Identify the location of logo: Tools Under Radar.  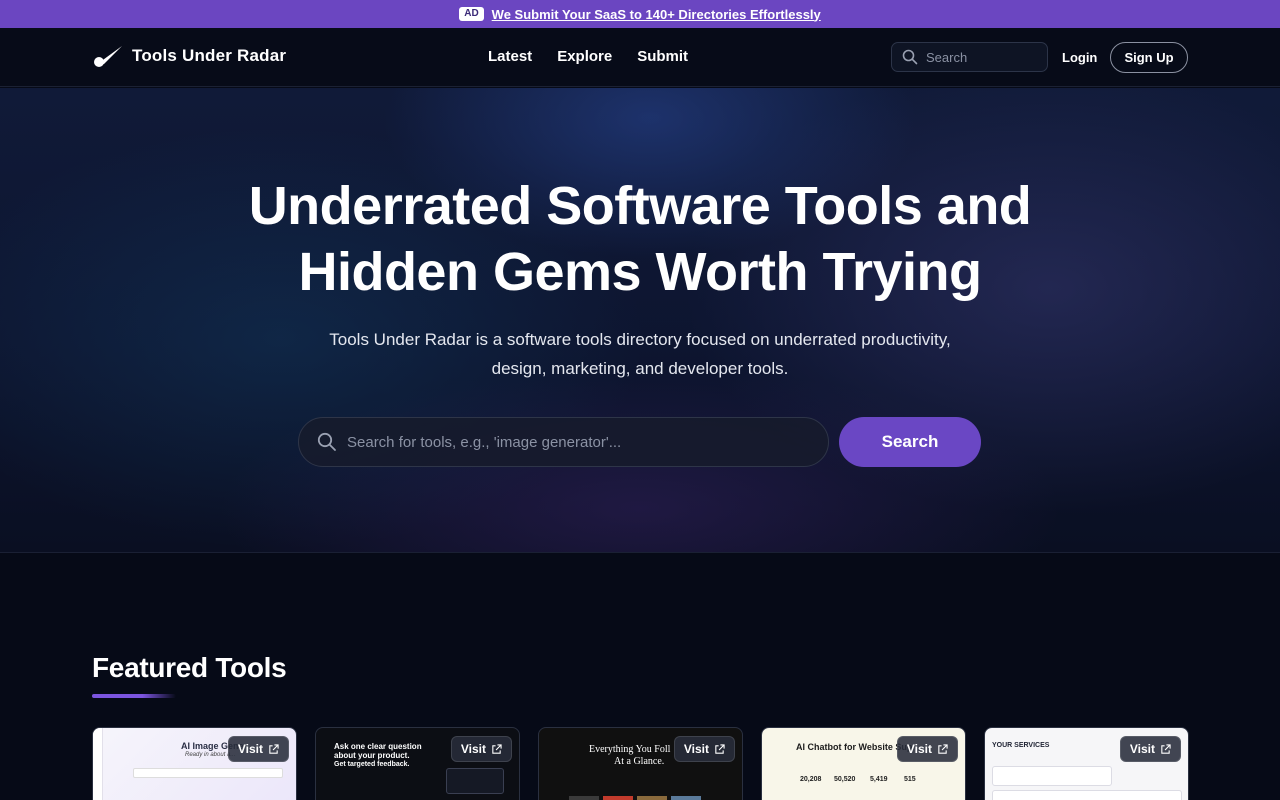
(189, 56).